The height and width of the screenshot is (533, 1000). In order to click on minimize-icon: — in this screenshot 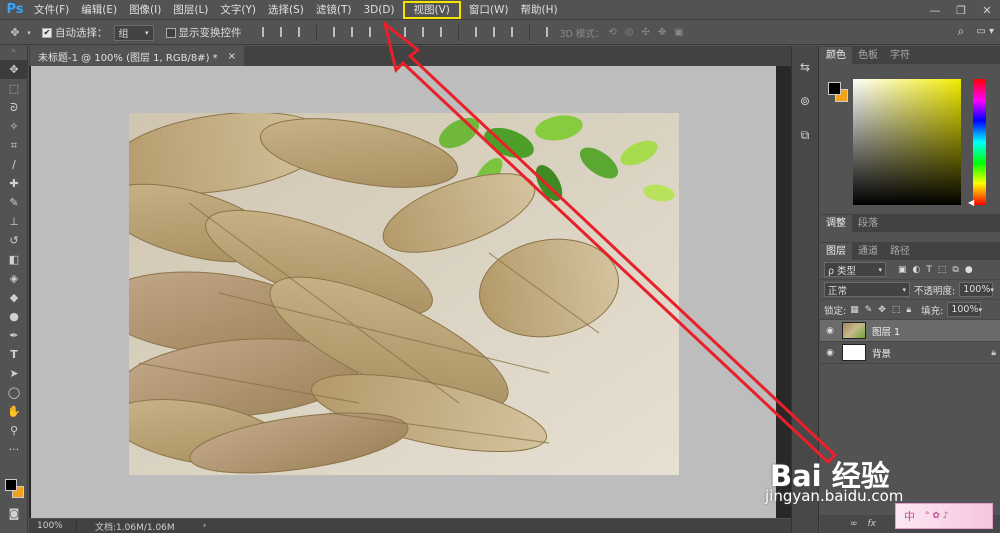, I will do `click(935, 10)`.